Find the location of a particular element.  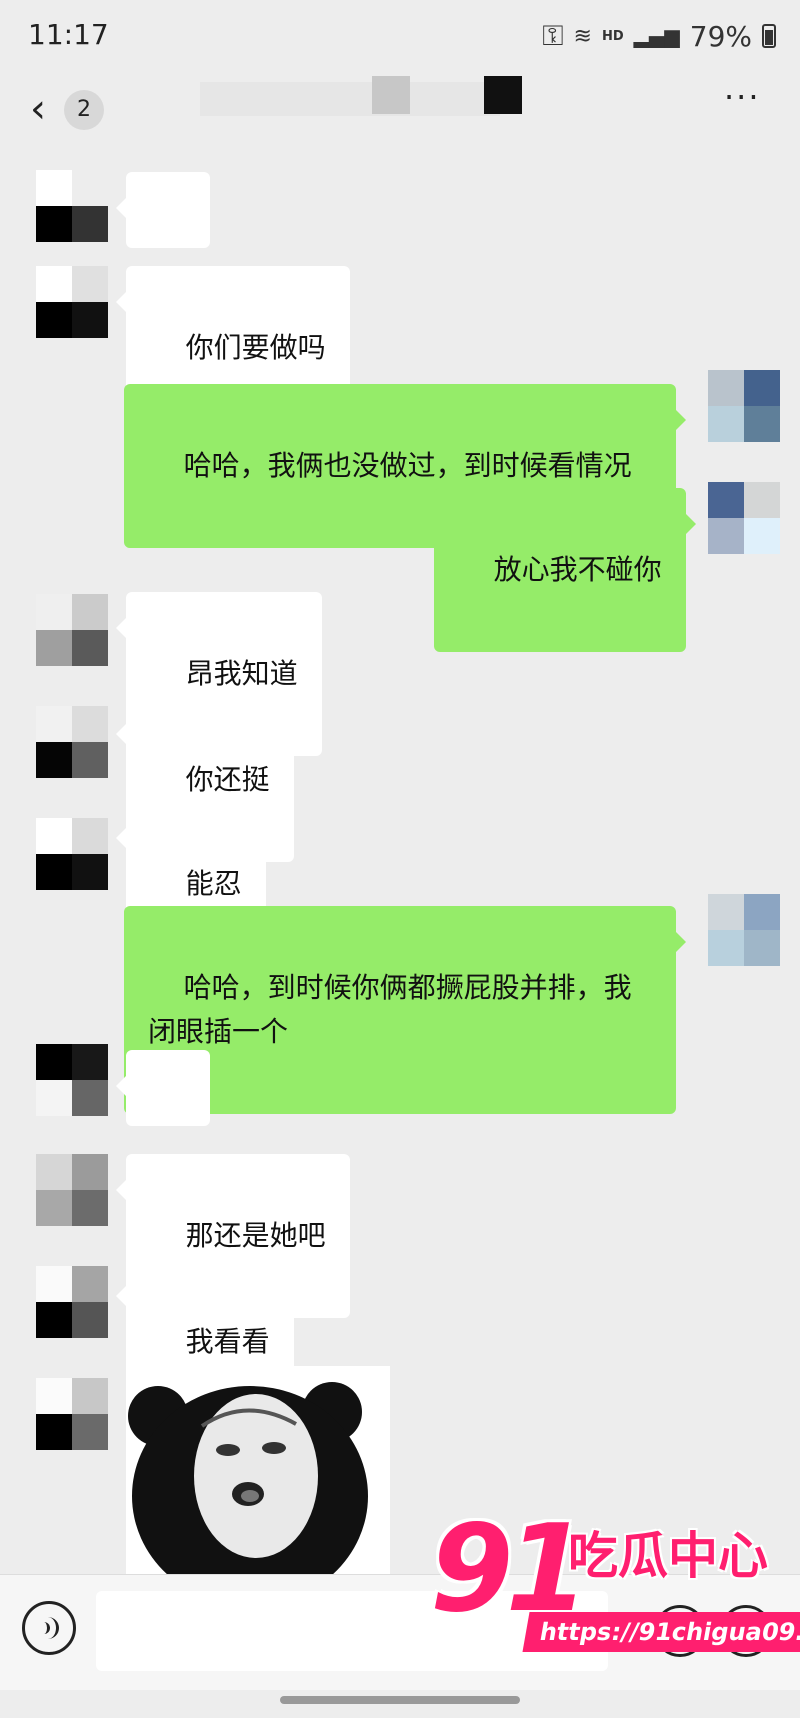

message-text: 你还挺 is located at coordinates (227, 779).